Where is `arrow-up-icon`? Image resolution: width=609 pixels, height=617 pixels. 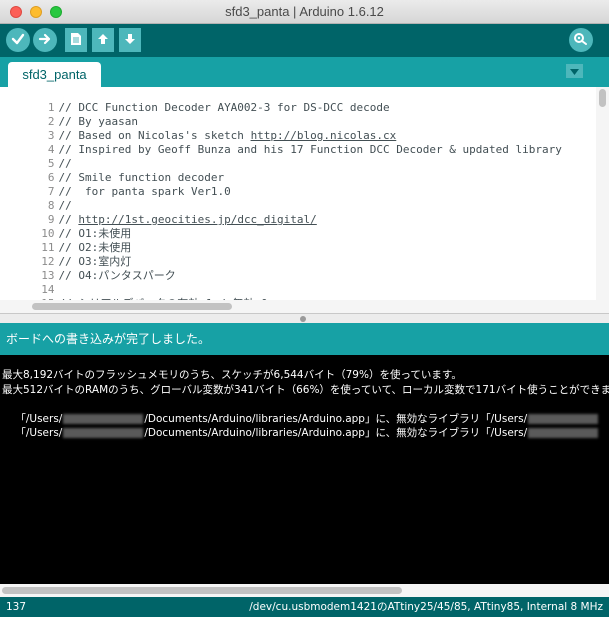
arrow-up-icon is located at coordinates (103, 40).